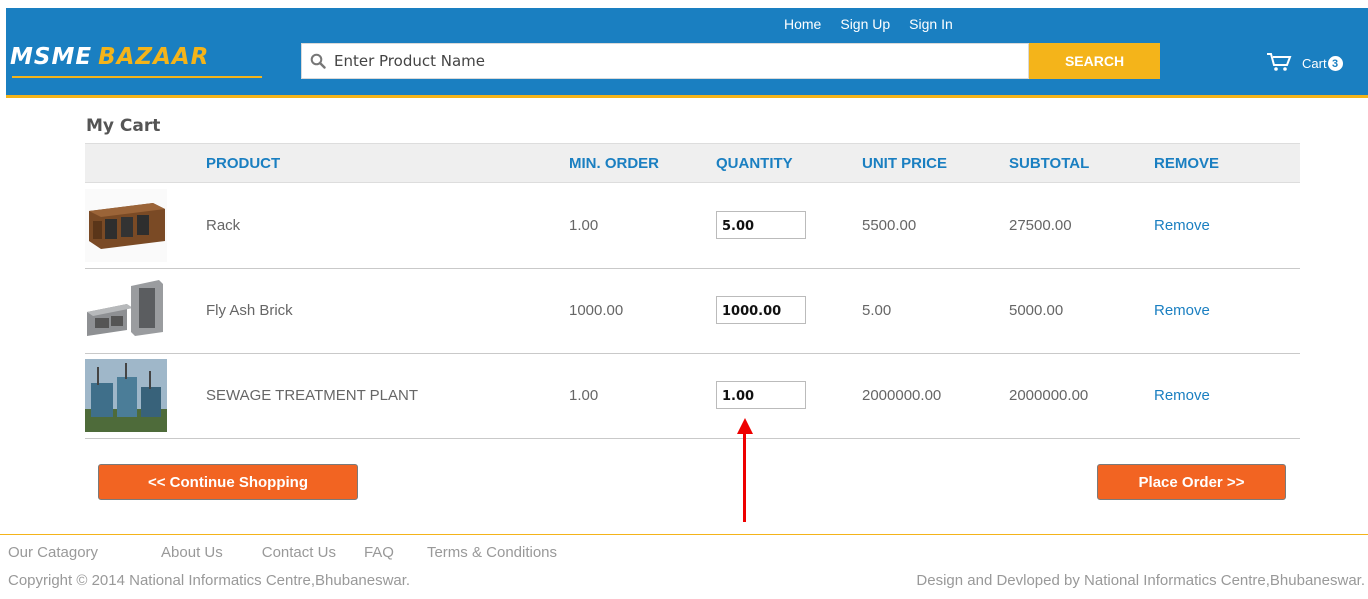 This screenshot has width=1368, height=599. I want to click on cart-icon, so click(1279, 63).